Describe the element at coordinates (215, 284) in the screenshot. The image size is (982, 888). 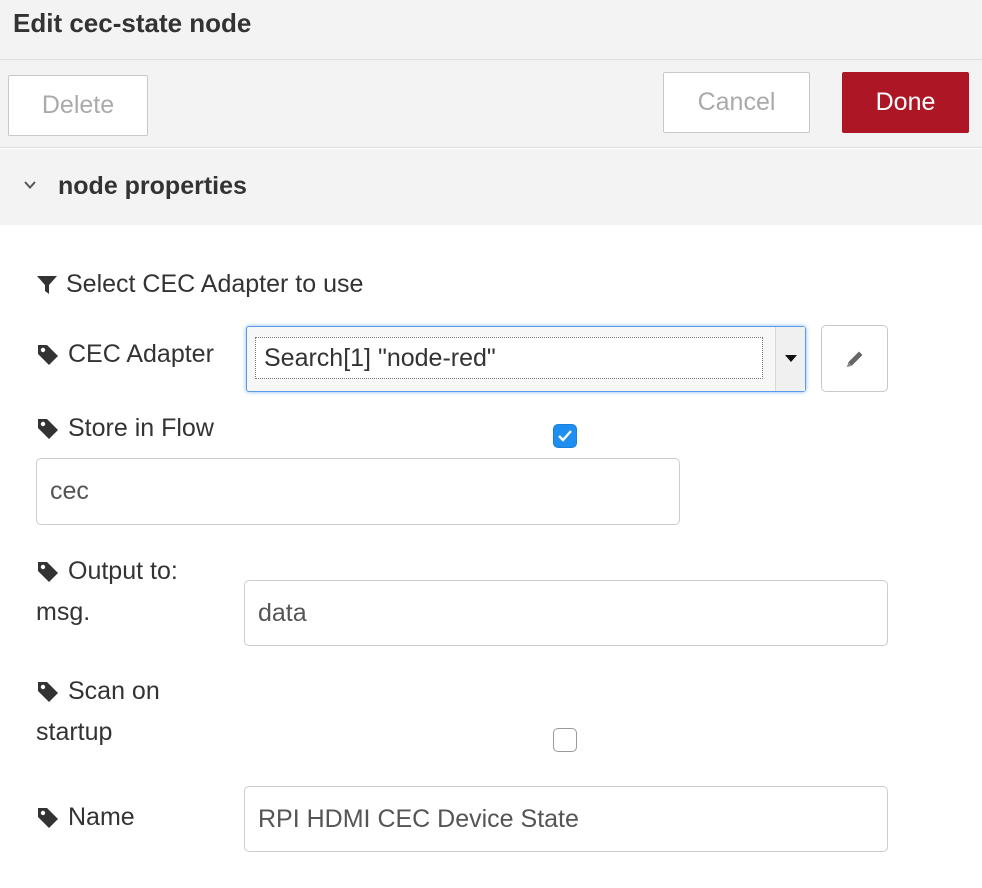
I see `filter-label: Select CEC Adapter to use` at that location.